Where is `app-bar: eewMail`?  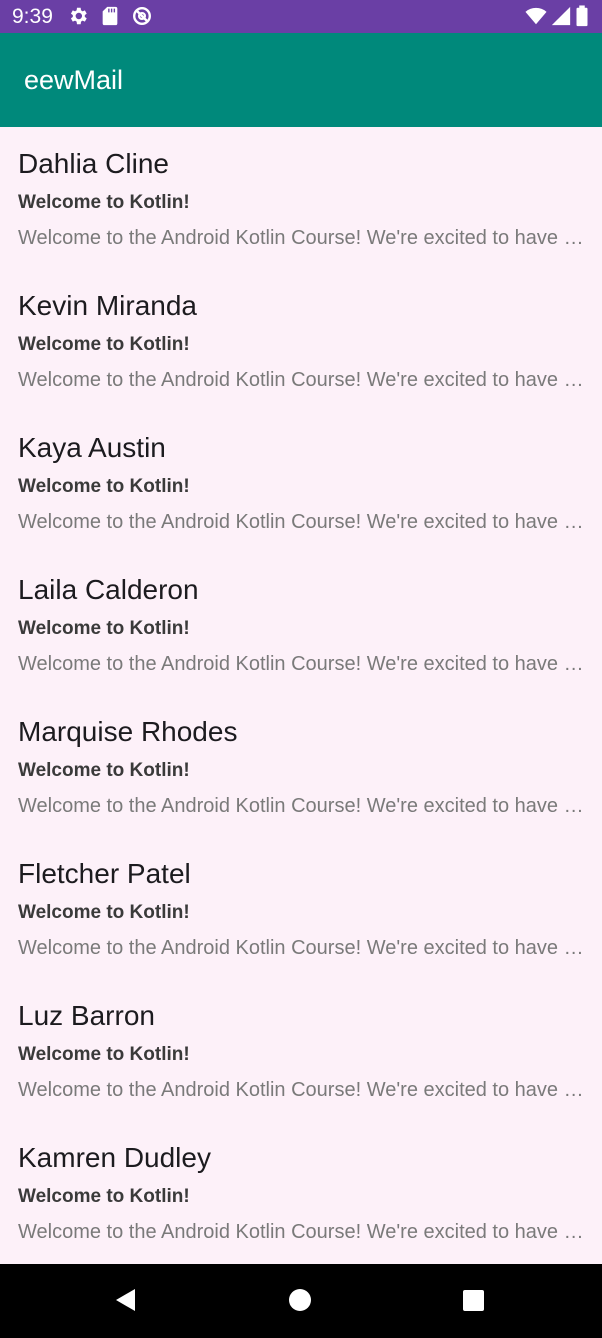 app-bar: eewMail is located at coordinates (301, 80).